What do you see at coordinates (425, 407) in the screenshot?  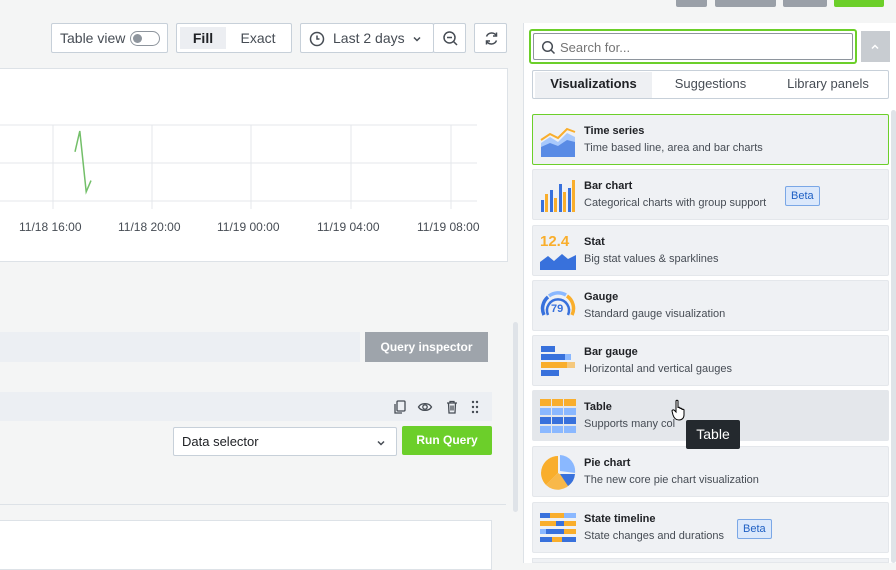 I see `eye-icon` at bounding box center [425, 407].